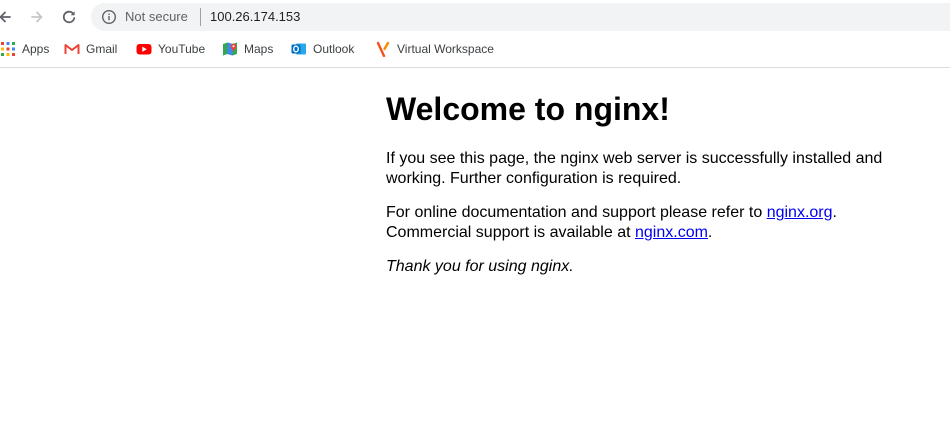  What do you see at coordinates (109, 17) in the screenshot?
I see `info-icon` at bounding box center [109, 17].